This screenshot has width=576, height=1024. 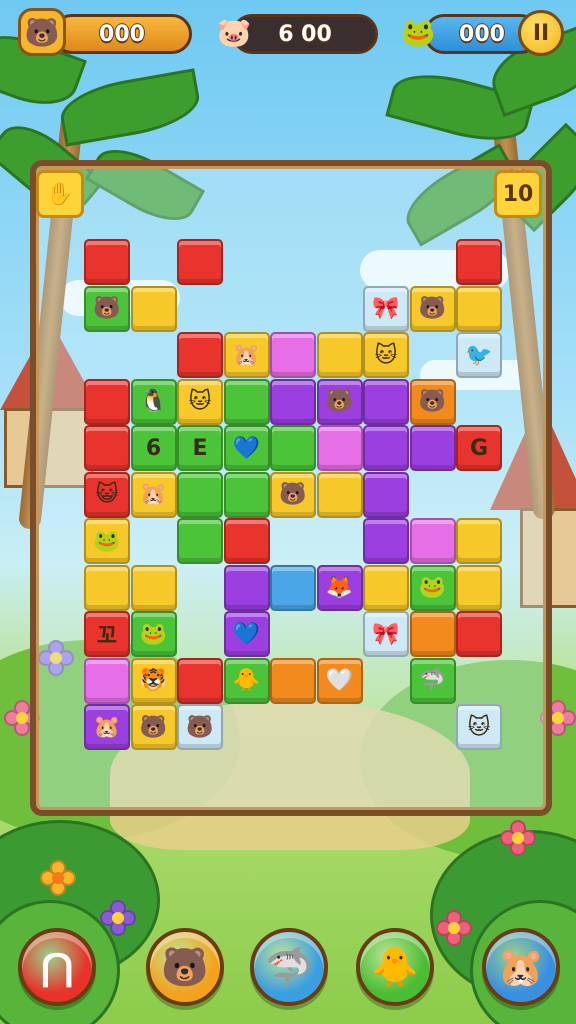 I want to click on board-tile-with-critter: 6, so click(x=153, y=448).